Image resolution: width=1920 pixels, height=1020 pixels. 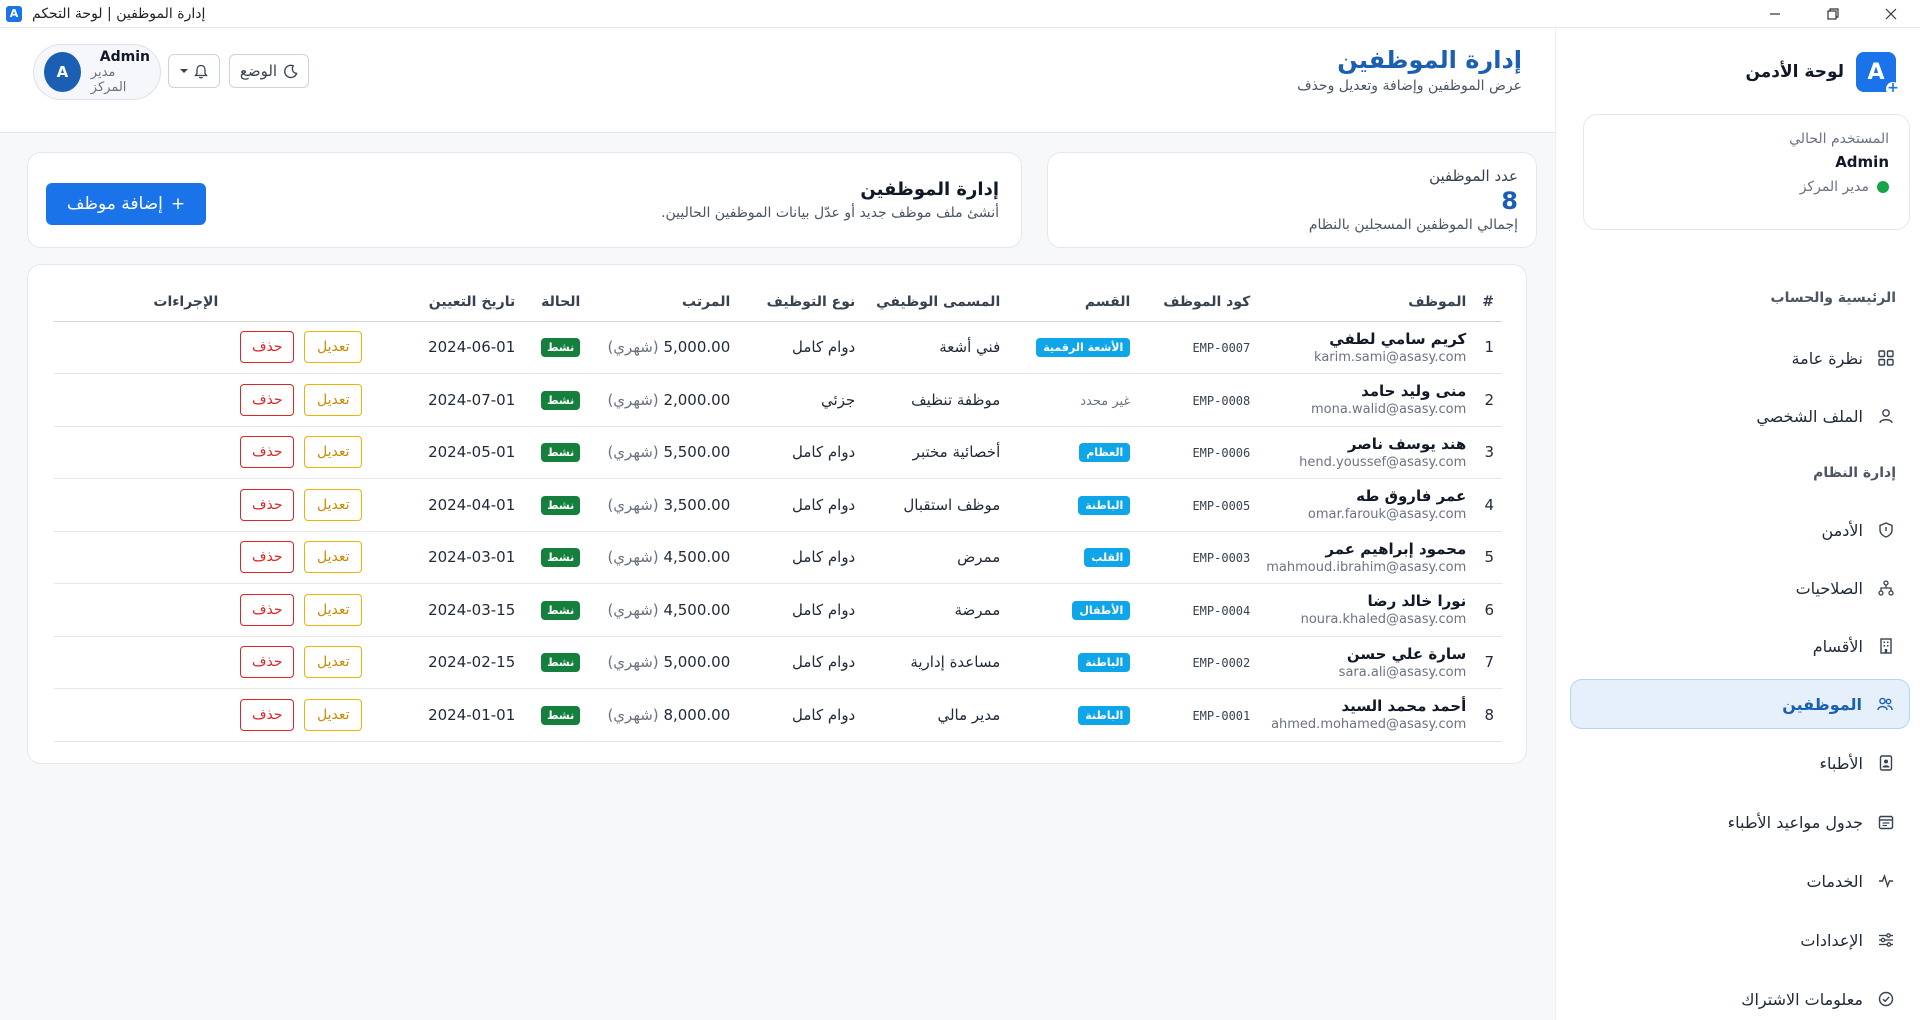 I want to click on minimize-button, so click(x=1775, y=14).